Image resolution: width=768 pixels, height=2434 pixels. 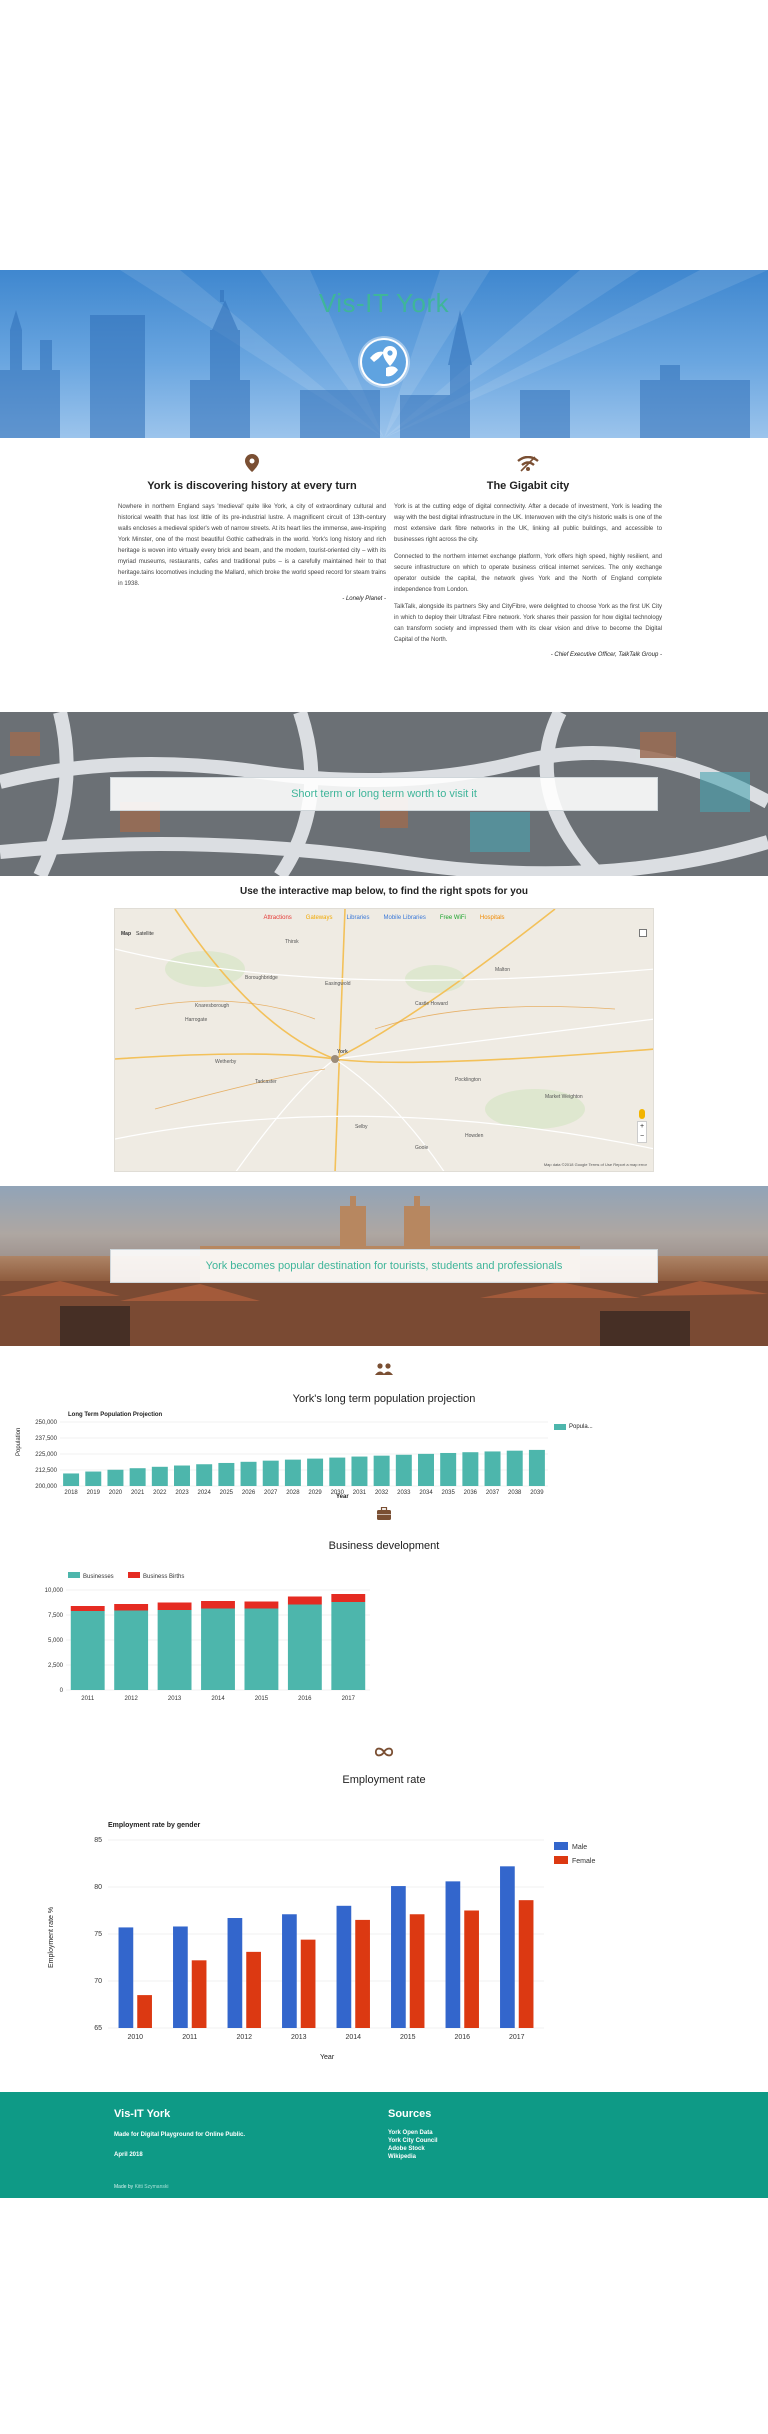 I want to click on globe-pin-icon, so click(x=384, y=362).